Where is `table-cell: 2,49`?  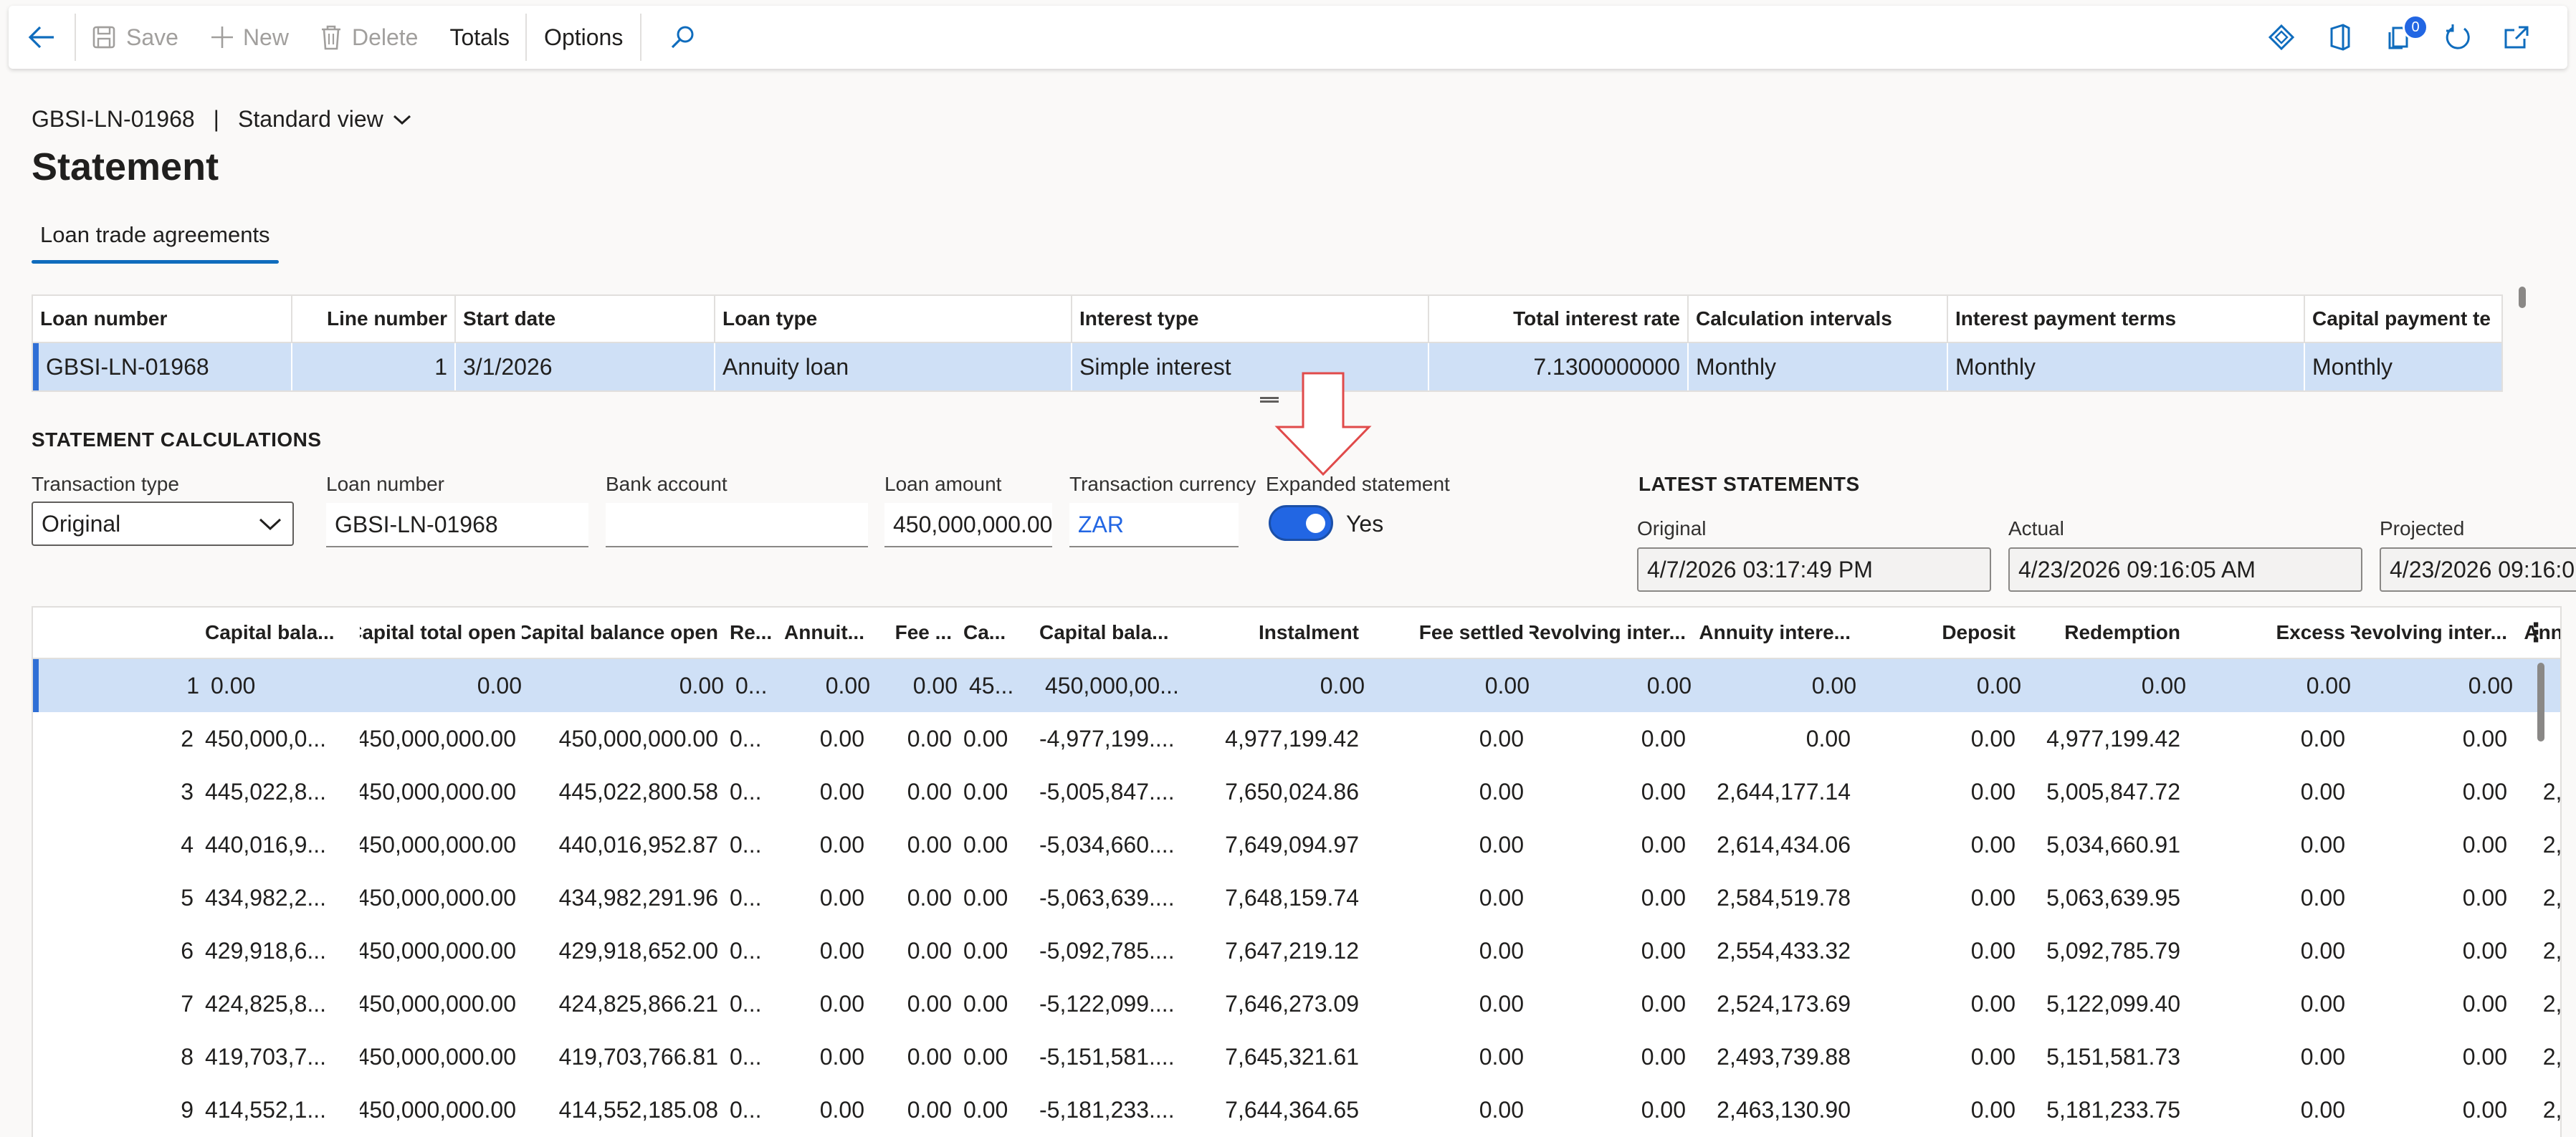 table-cell: 2,49 is located at coordinates (2536, 1056).